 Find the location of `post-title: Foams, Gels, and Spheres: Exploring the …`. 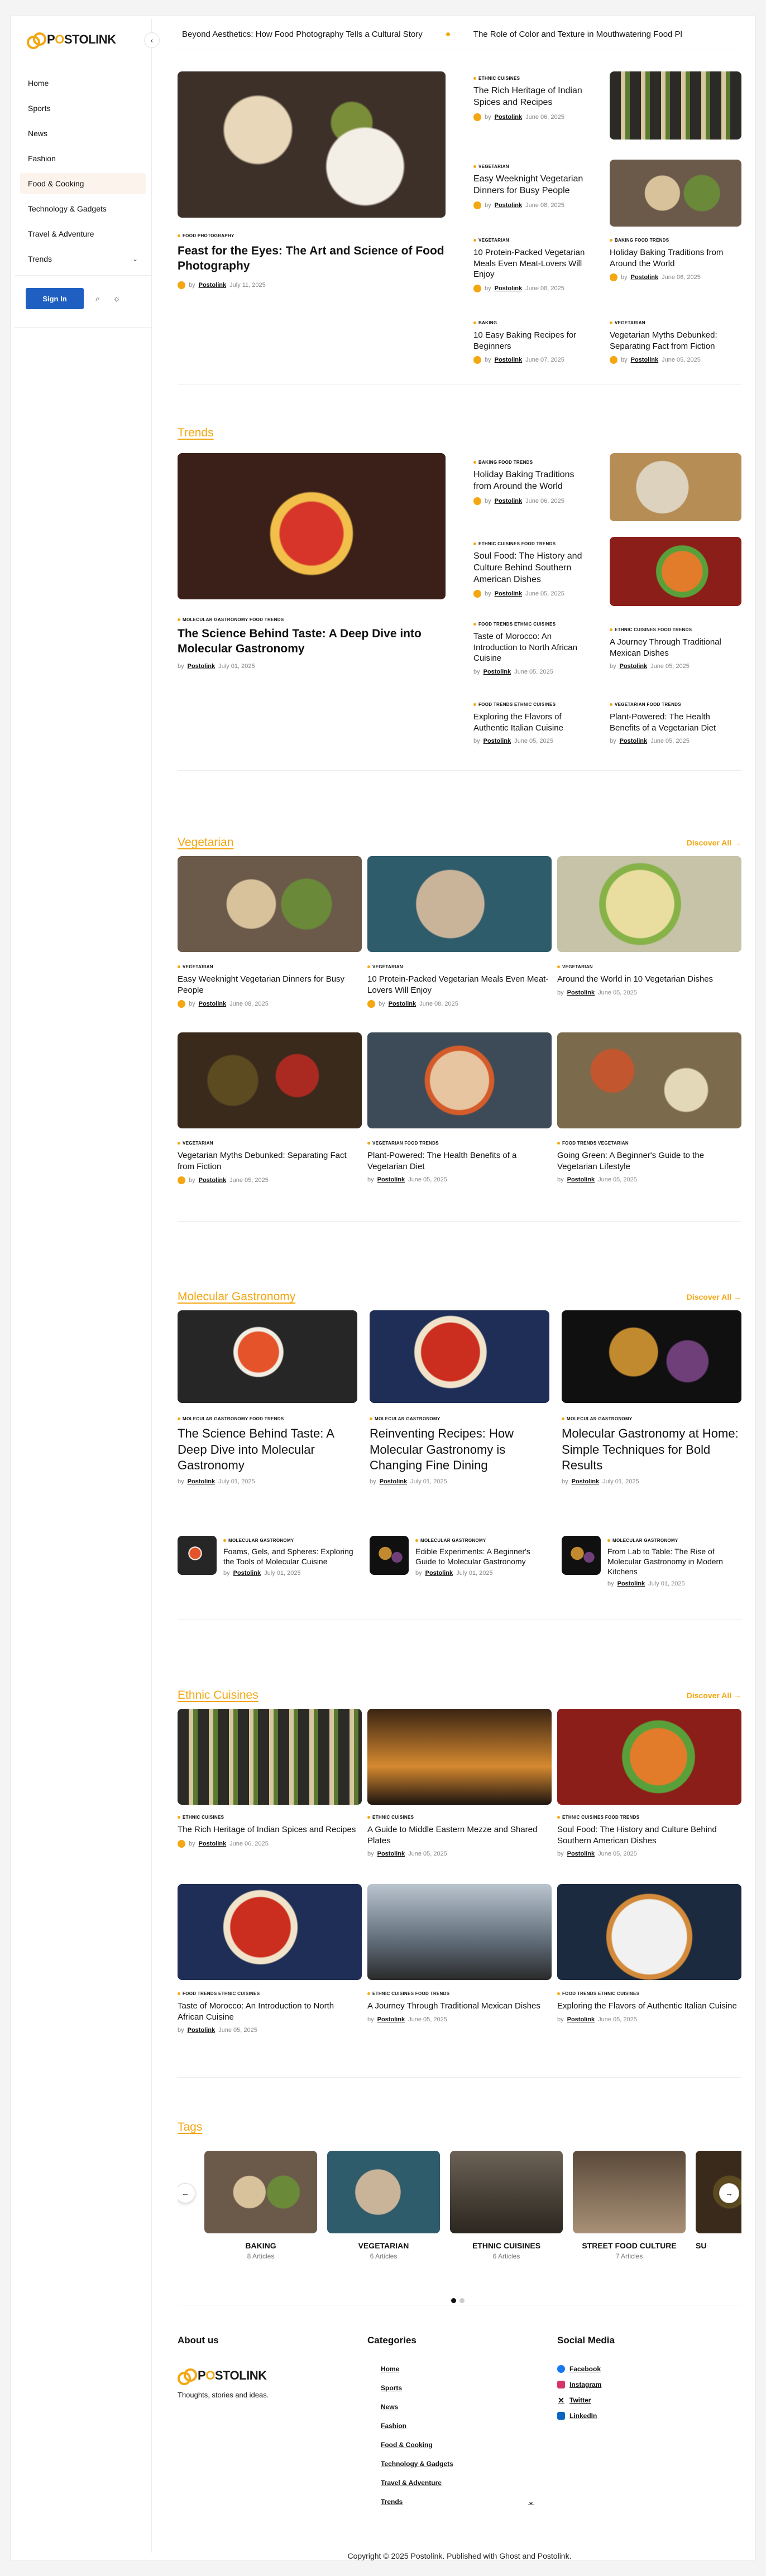

post-title: Foams, Gels, and Spheres: Exploring the … is located at coordinates (290, 1556).